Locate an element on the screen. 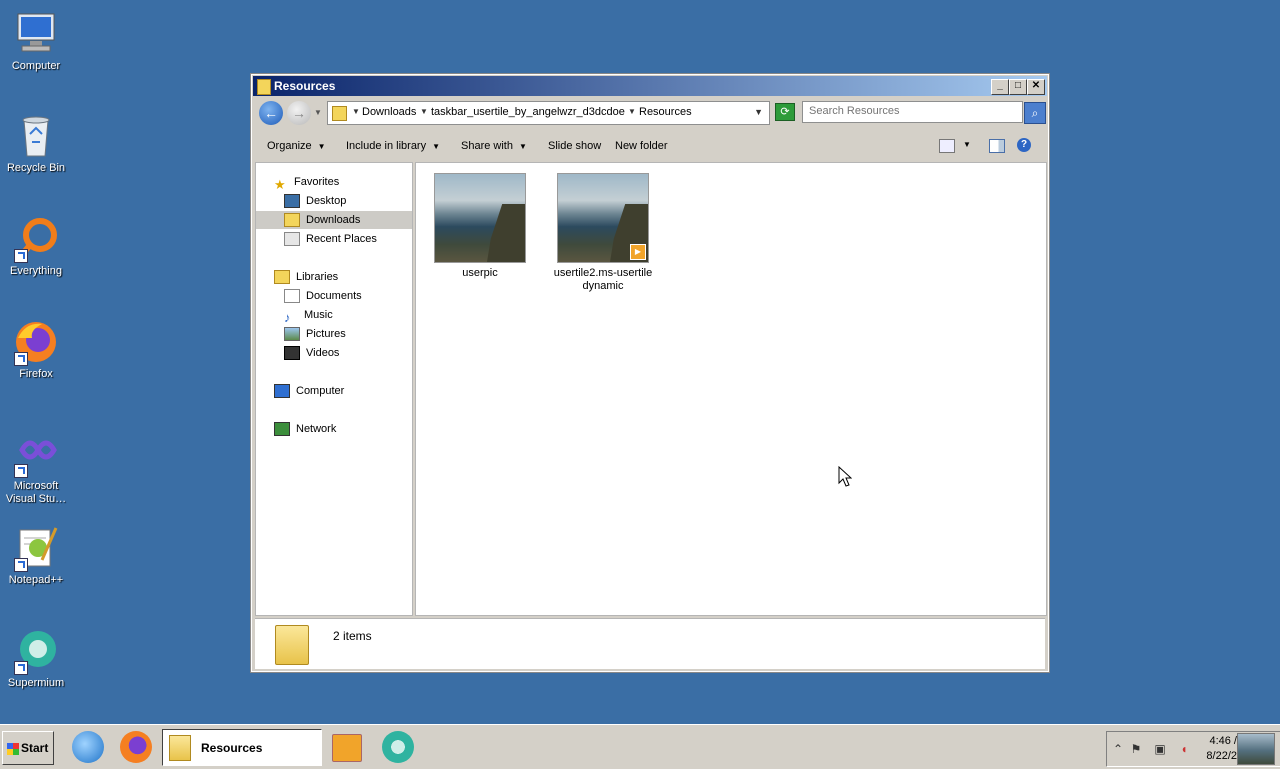 The width and height of the screenshot is (1280, 769). file-item: ▶ usertile2.ms-usertiledynamic is located at coordinates (603, 233).